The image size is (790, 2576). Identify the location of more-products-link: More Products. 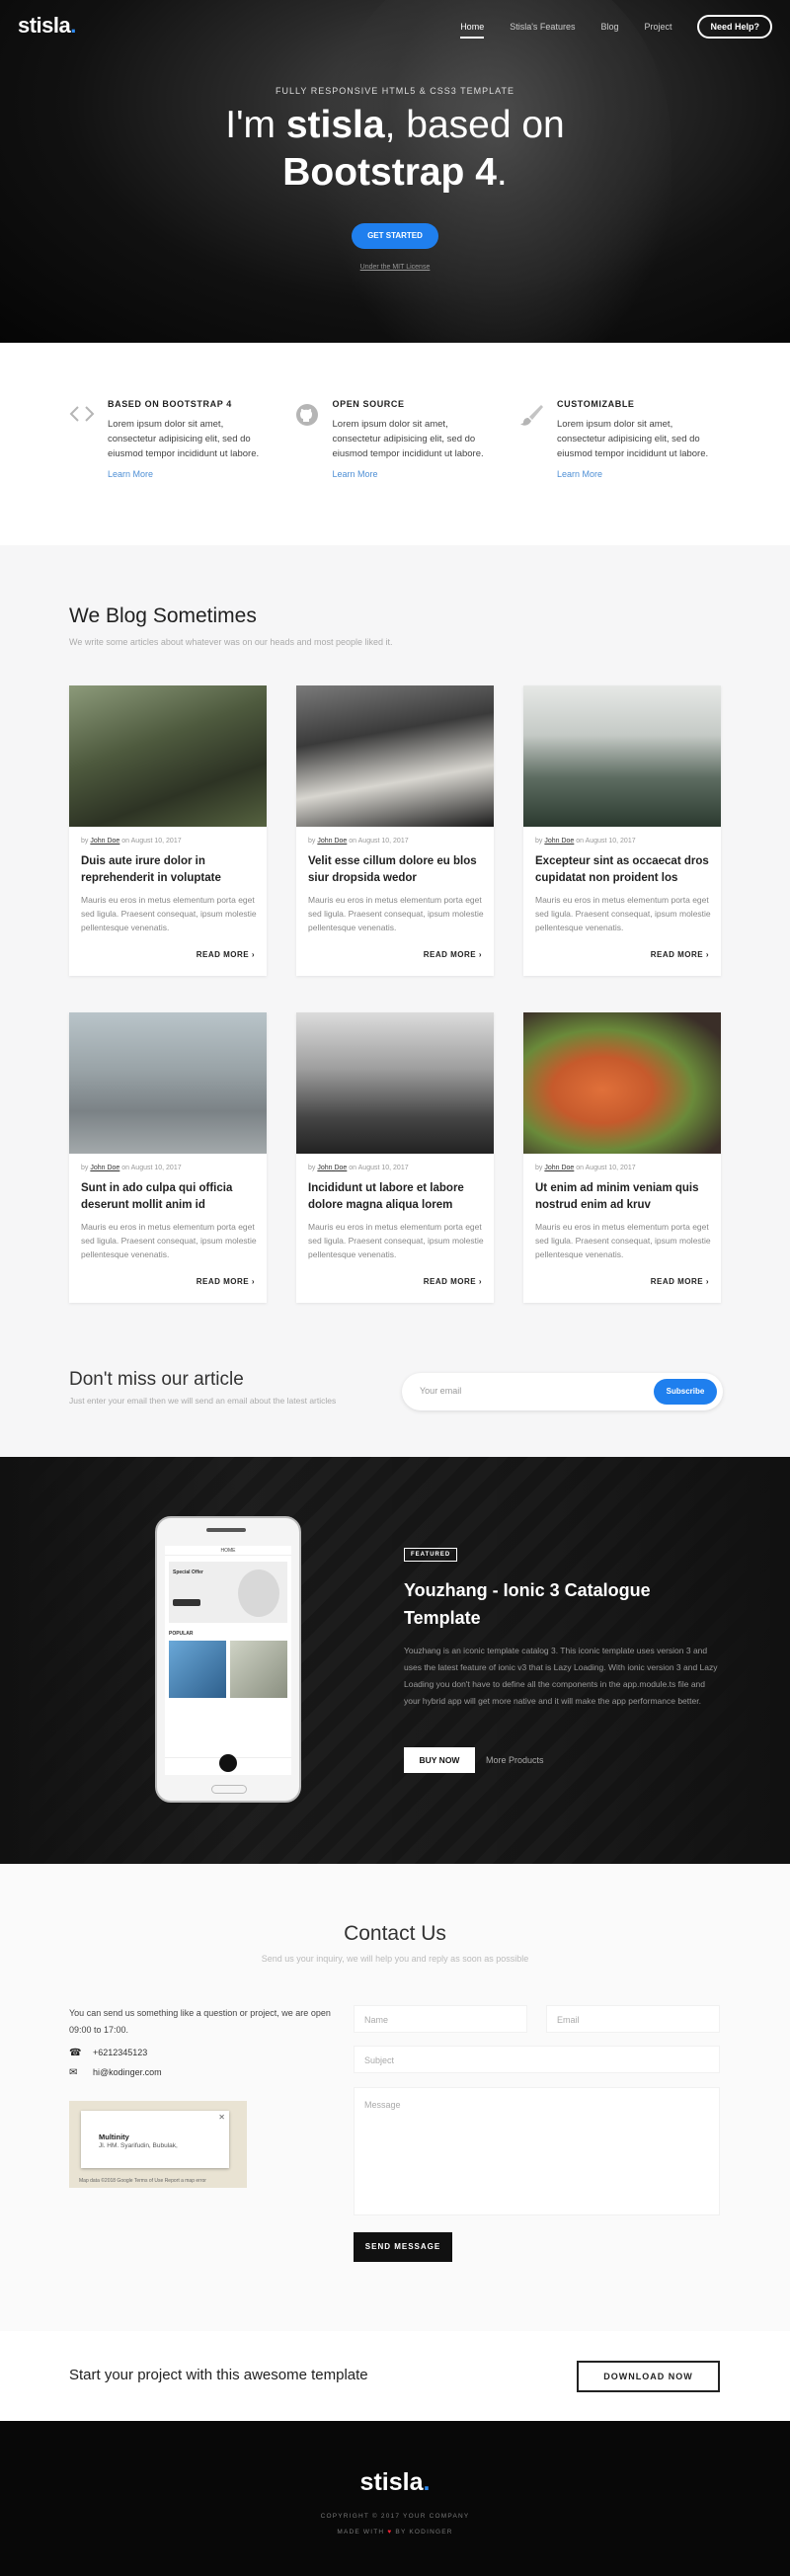
(515, 1760).